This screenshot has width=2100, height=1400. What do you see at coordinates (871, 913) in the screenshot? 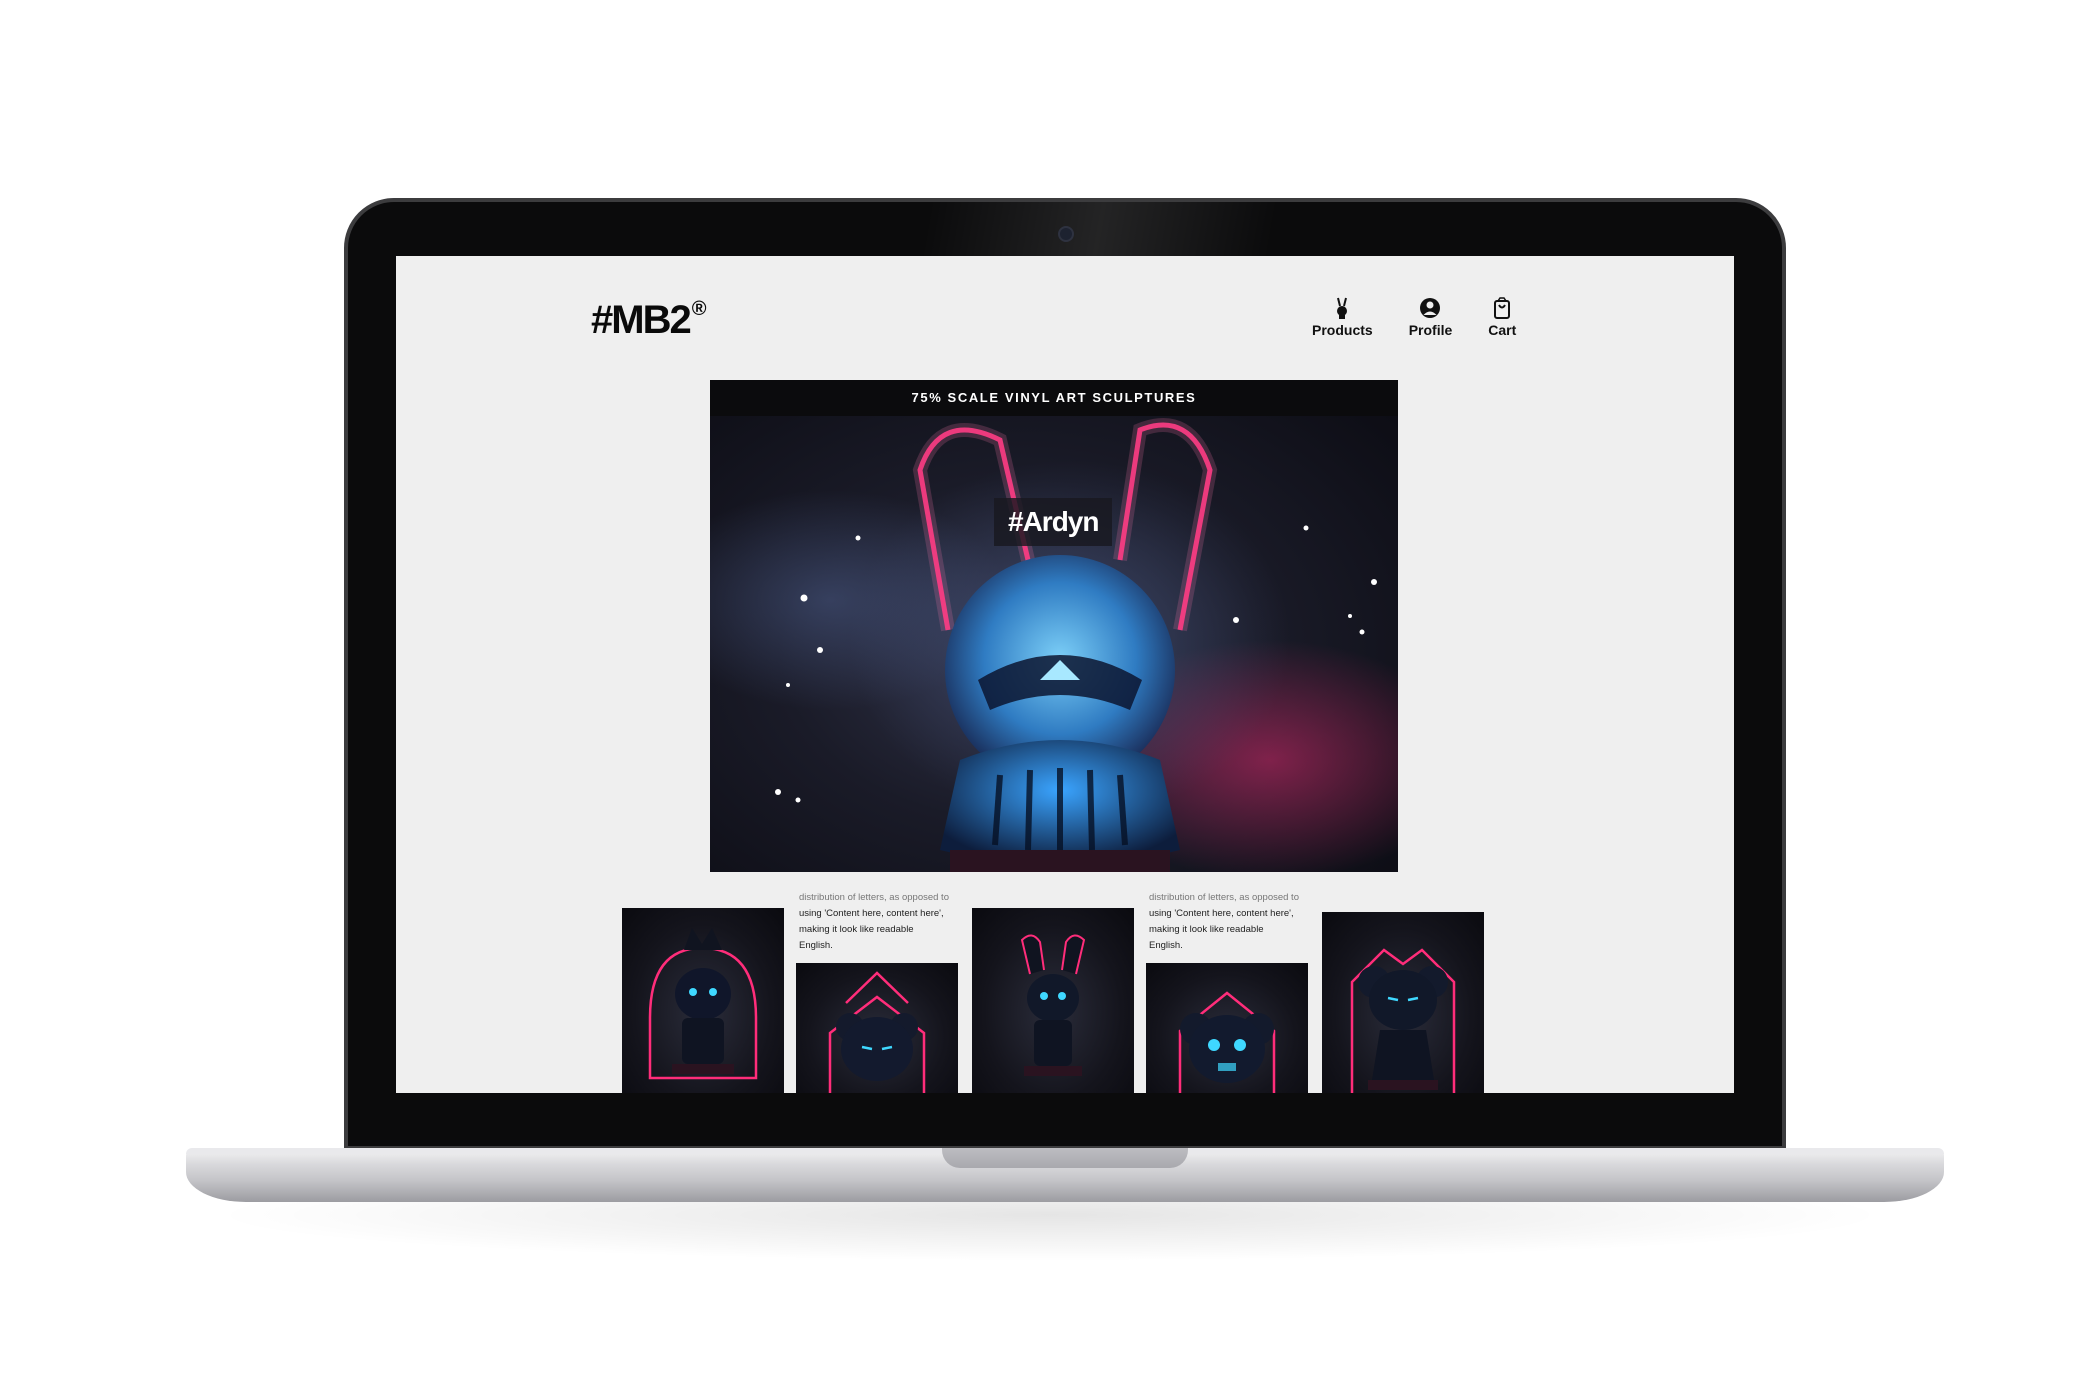
I see `caption-1-line-2: using 'Content here, content here',` at bounding box center [871, 913].